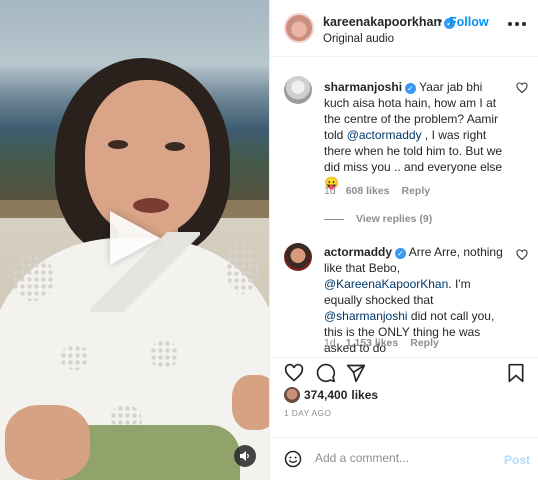 The width and height of the screenshot is (538, 480). I want to click on comment-mention: @KareenaKapoorKhan, so click(386, 284).